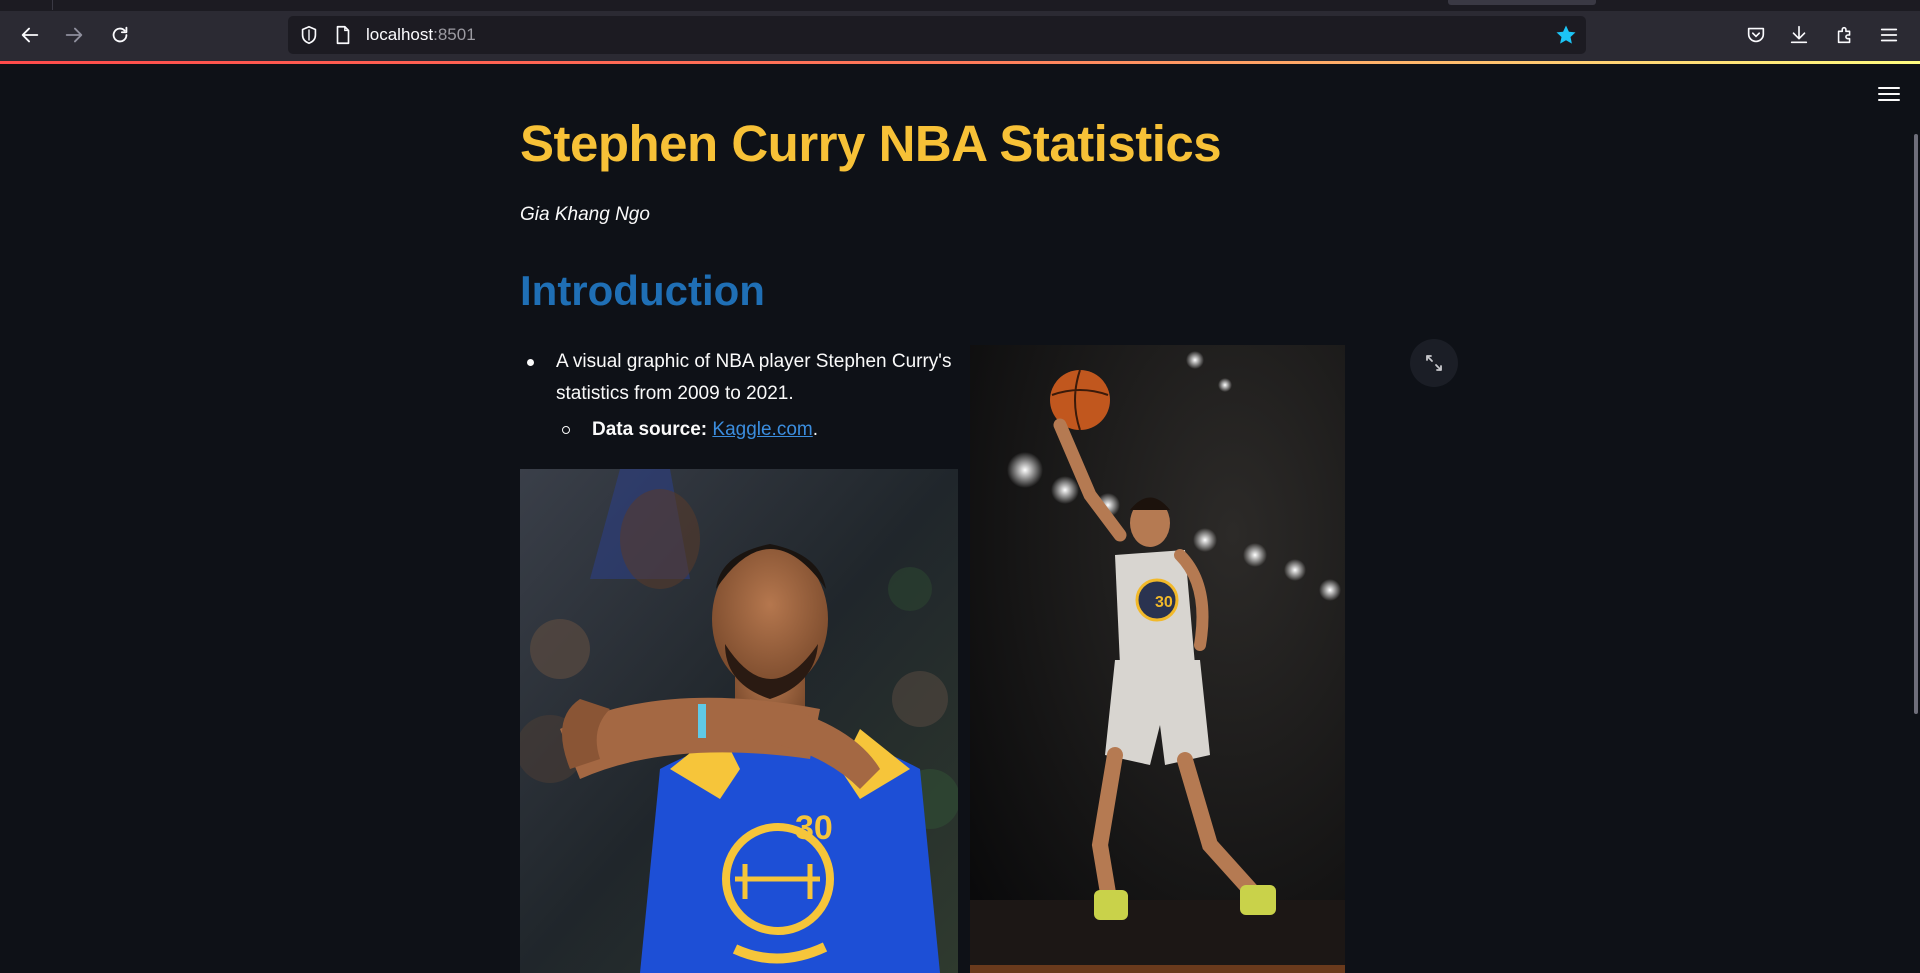 This screenshot has width=1920, height=973. I want to click on shield-icon, so click(309, 35).